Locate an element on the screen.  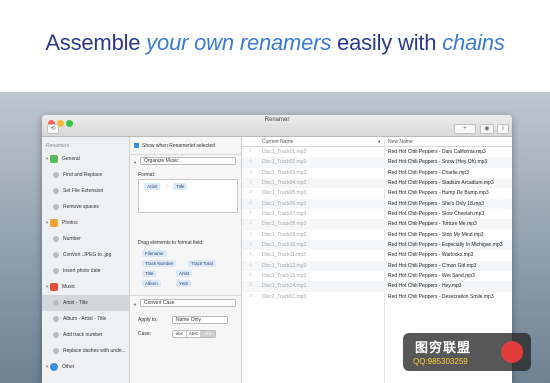
new-name-cell: Red Hot Chili Peppers - Wet Sand.mp3 is located at coordinates (431, 276).